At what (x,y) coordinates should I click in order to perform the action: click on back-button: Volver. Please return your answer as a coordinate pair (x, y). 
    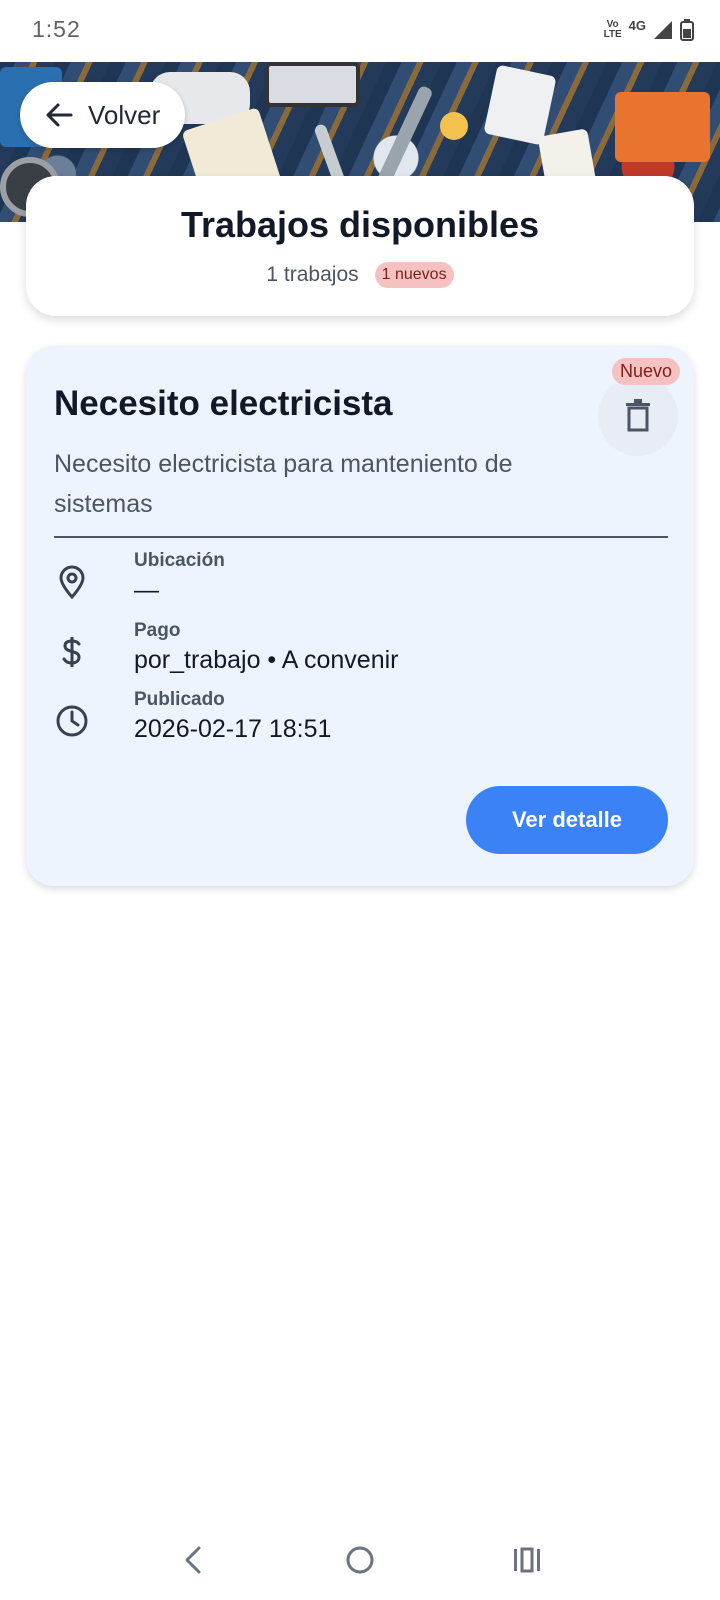
    Looking at the image, I should click on (102, 115).